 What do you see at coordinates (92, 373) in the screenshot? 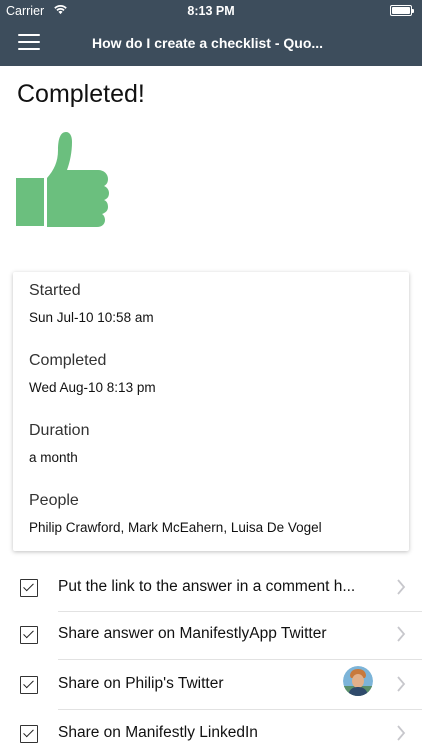
I see `completed-field: Completed Wed Aug-10 8:13 pm` at bounding box center [92, 373].